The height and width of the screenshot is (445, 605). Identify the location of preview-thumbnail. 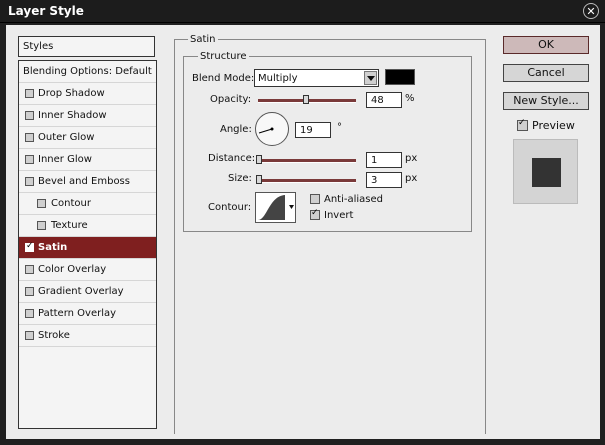
(545, 171).